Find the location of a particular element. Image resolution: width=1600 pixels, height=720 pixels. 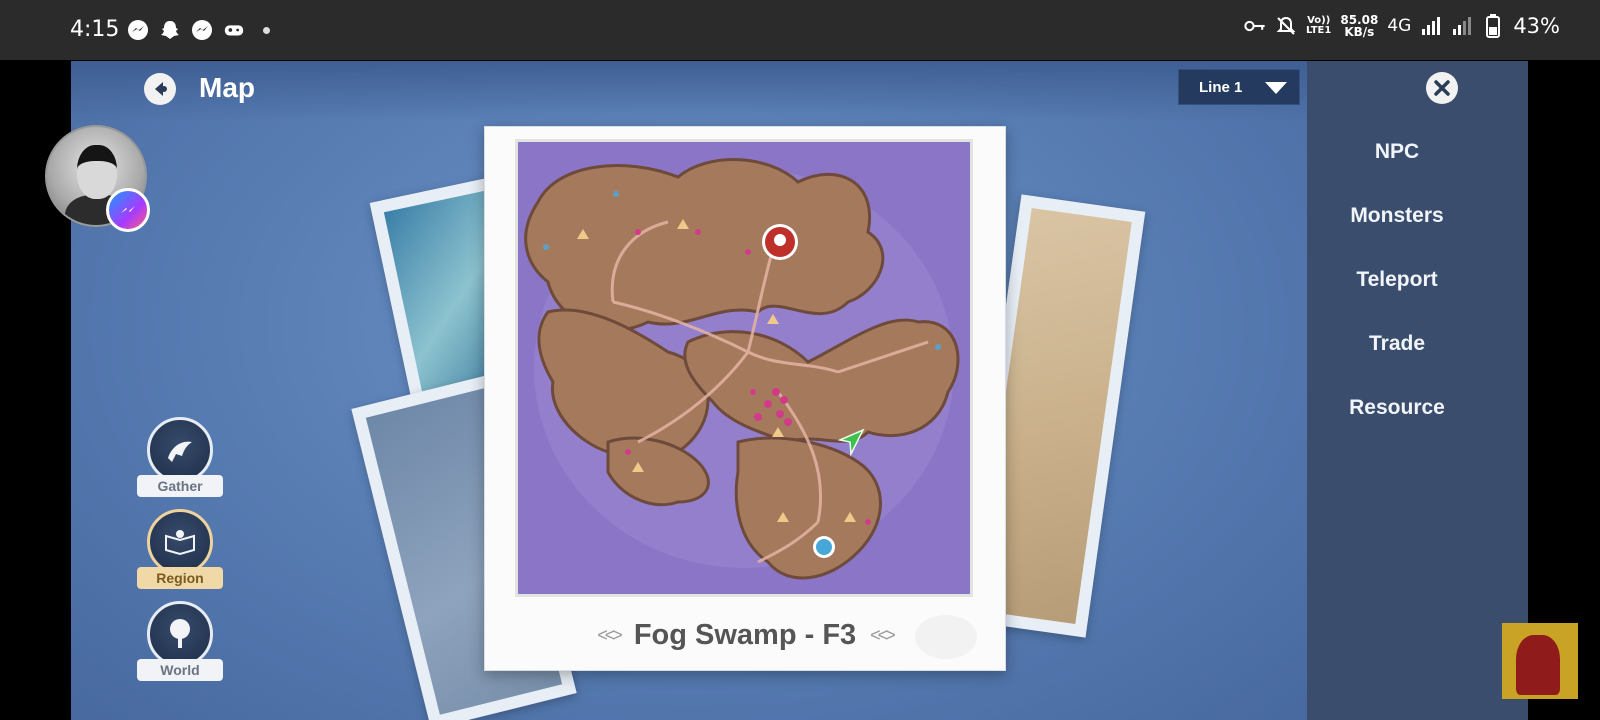

chevron-down-icon is located at coordinates (1276, 88).